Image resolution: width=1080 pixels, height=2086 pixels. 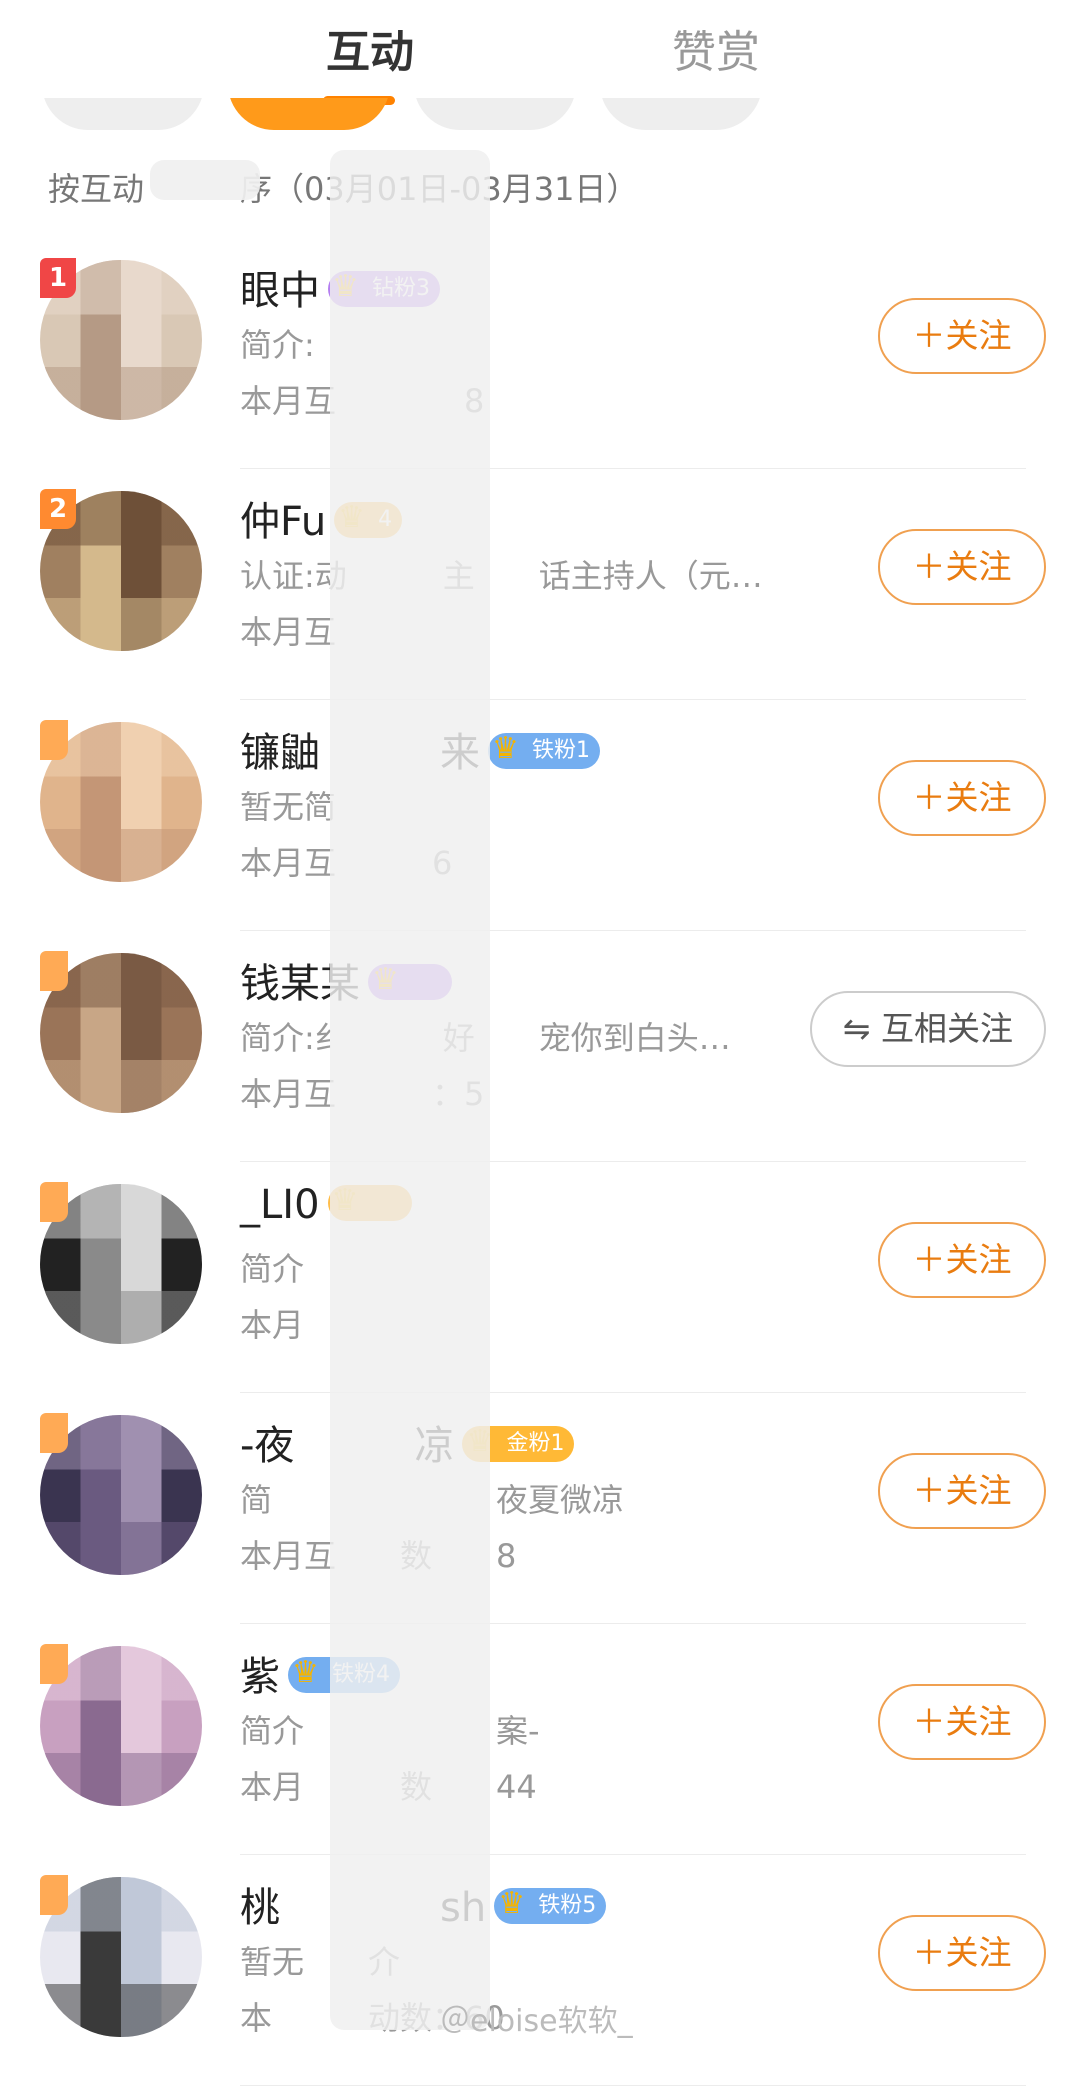 I want to click on fan-badge: ♛ 铁粉1, so click(x=544, y=750).